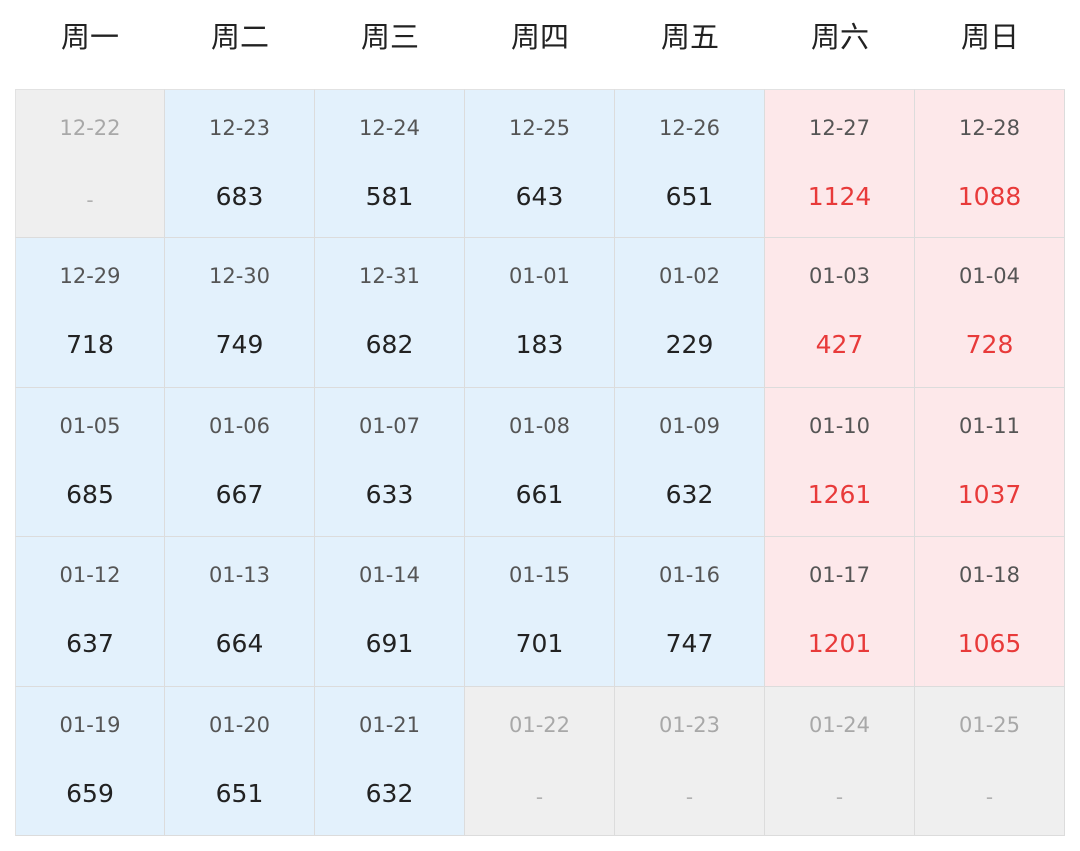  Describe the element at coordinates (690, 462) in the screenshot. I see `calendar-day-cell: 01-09 632` at that location.